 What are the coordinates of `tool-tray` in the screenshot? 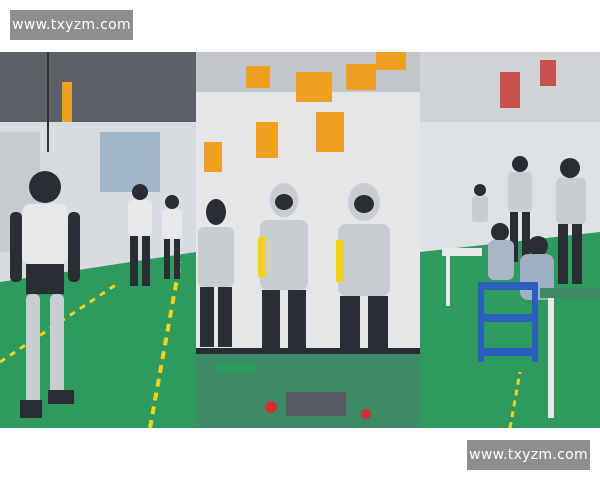 It's located at (316, 404).